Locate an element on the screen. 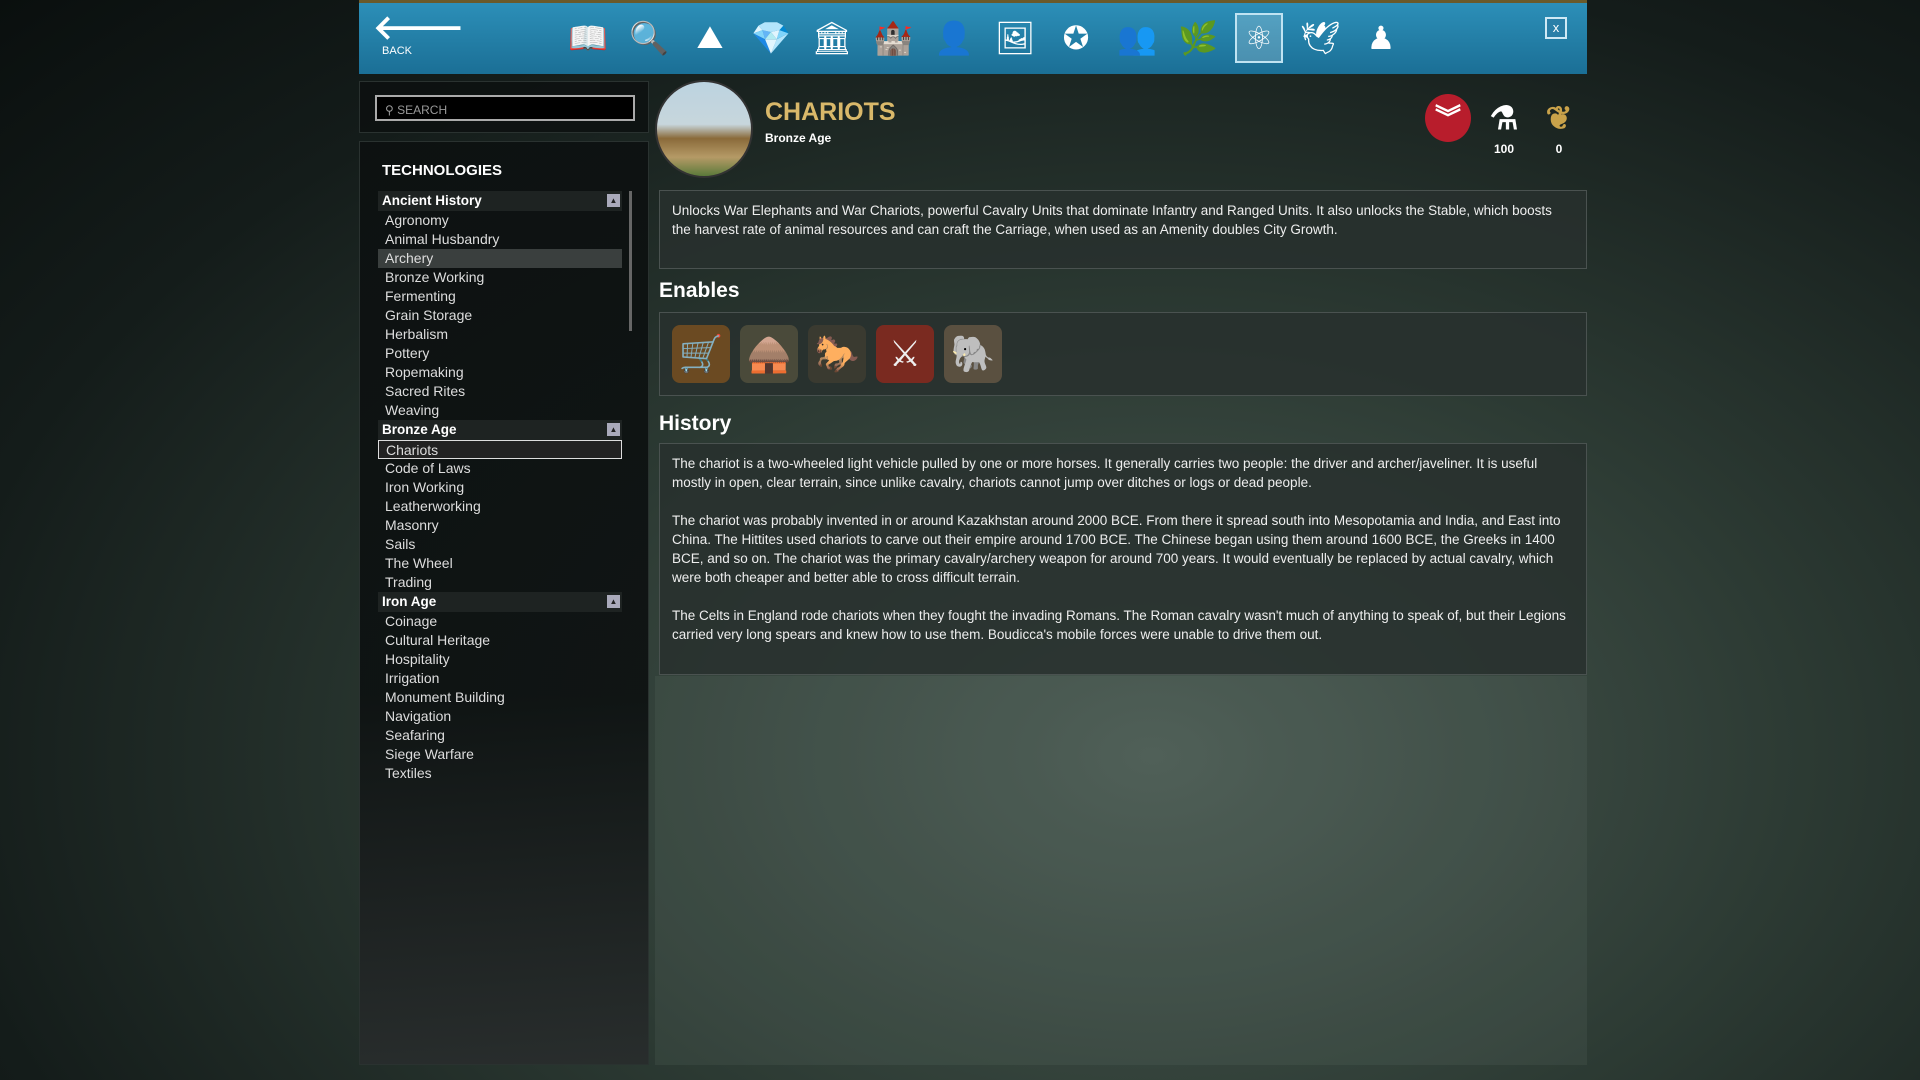 The image size is (1920, 1080). tech-item: Cultural Heritage is located at coordinates (500, 640).